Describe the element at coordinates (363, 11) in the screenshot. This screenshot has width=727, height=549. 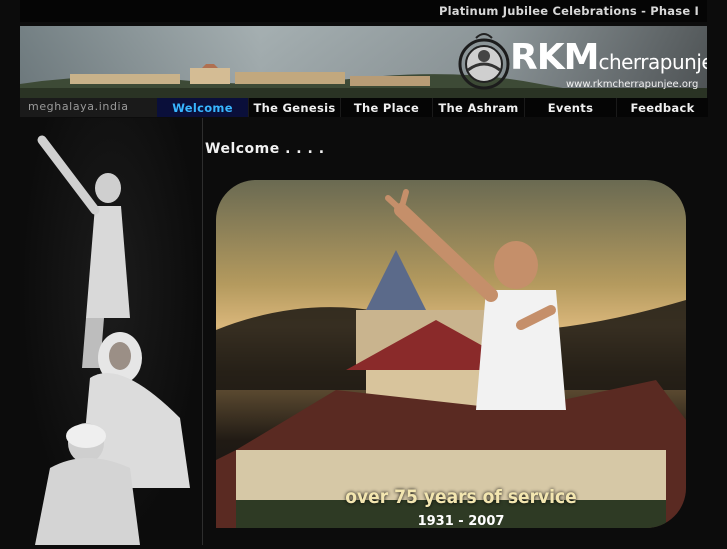
I see `top-bar: Platinum Jubilee Celebrations - Phase I` at that location.